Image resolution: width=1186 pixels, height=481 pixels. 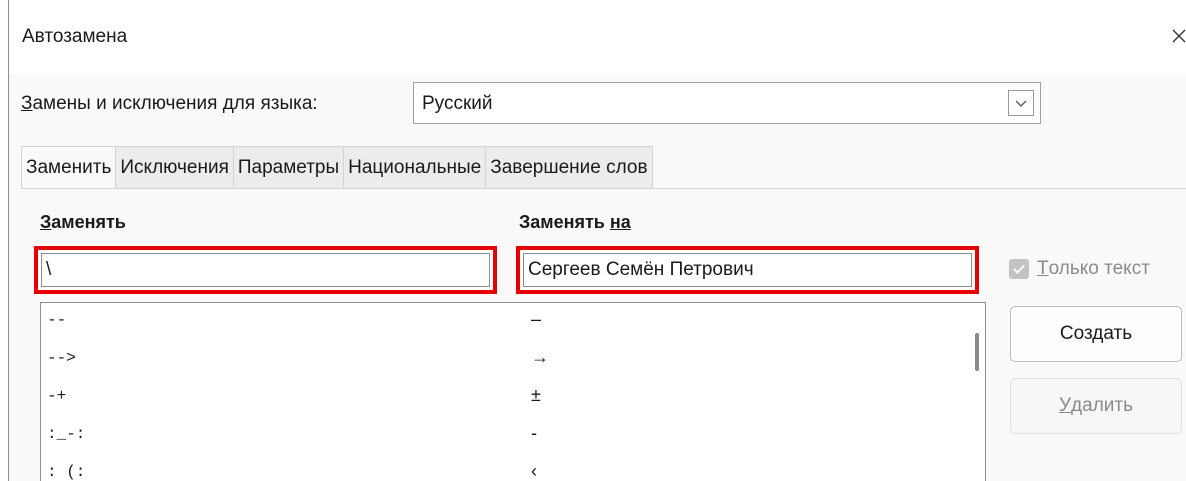 I want to click on replace-input, so click(x=265, y=270).